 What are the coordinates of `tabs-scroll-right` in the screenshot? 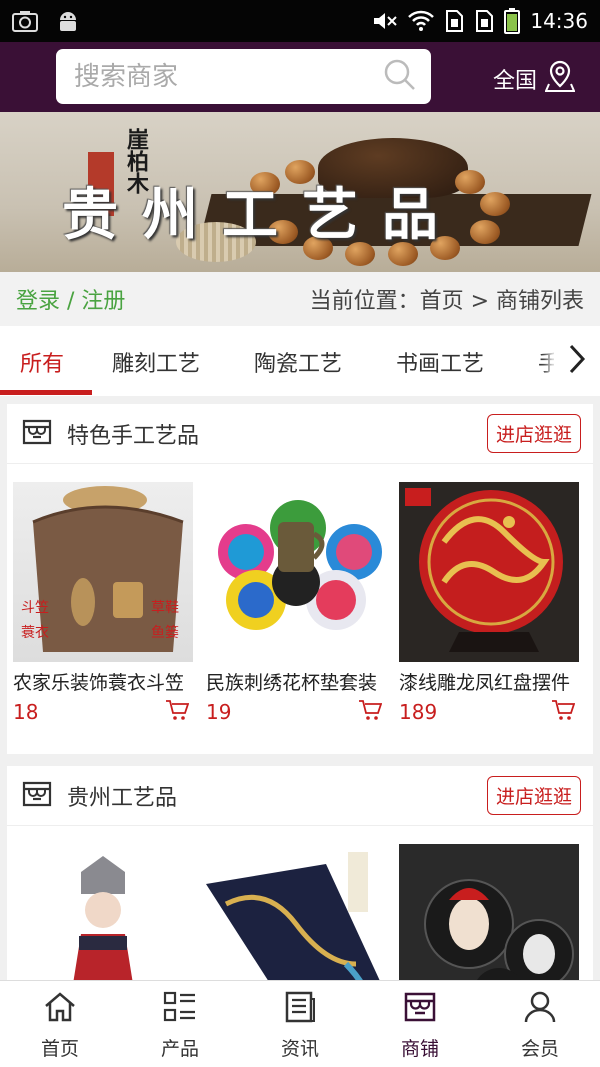 It's located at (577, 361).